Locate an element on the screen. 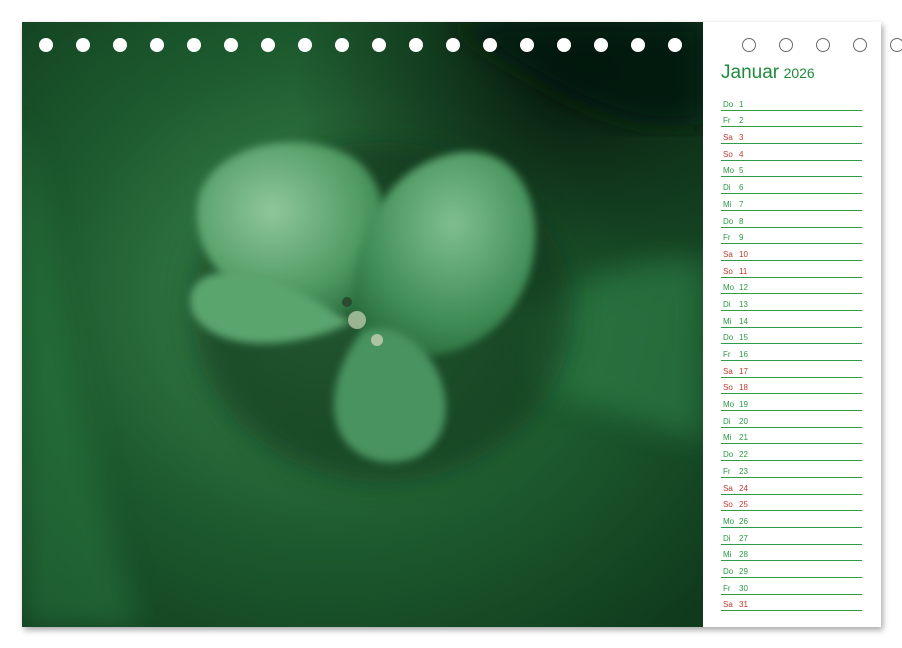  day-number: 6 is located at coordinates (741, 188).